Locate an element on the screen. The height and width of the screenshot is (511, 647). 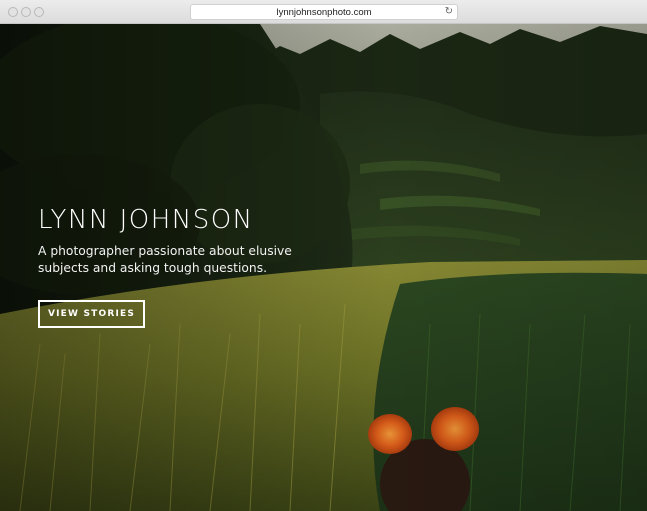
reload-icon: ↻ is located at coordinates (449, 12).